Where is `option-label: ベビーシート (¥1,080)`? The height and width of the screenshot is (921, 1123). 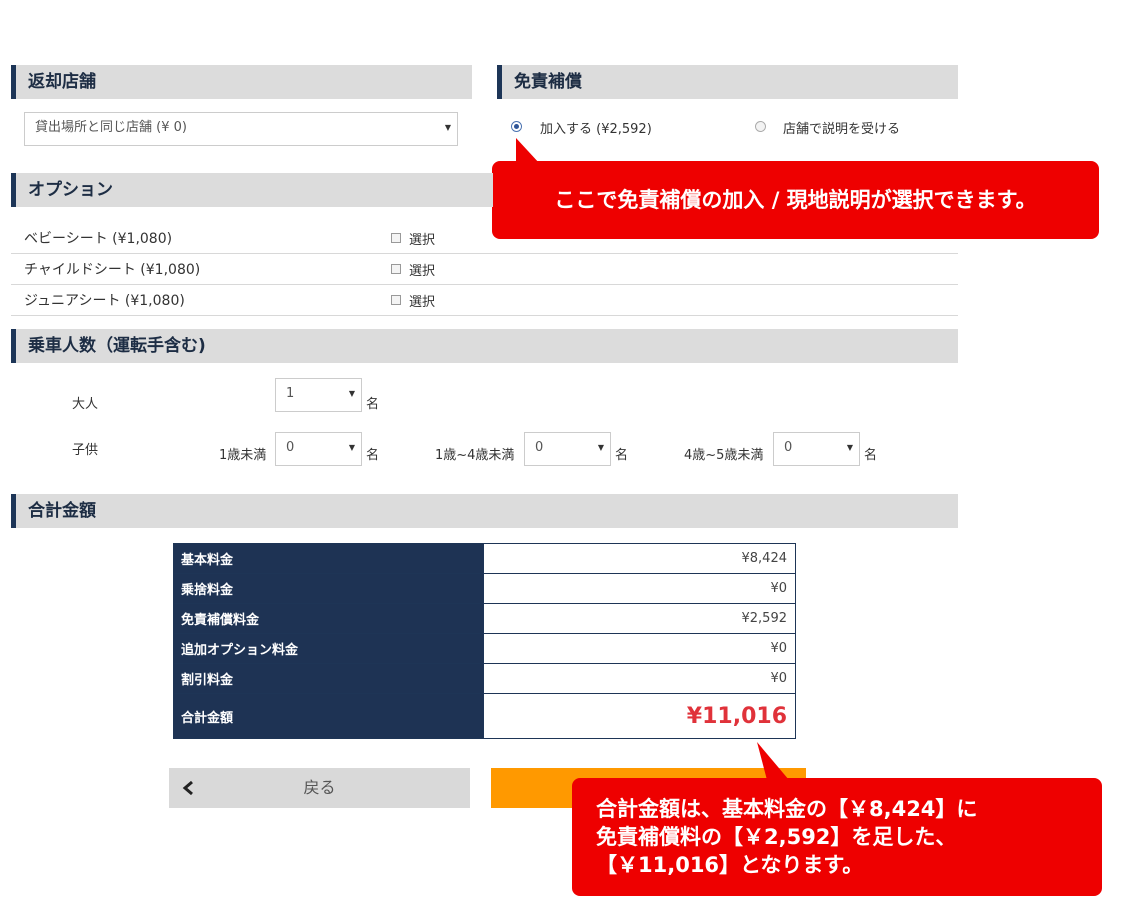
option-label: ベビーシート (¥1,080) is located at coordinates (98, 239).